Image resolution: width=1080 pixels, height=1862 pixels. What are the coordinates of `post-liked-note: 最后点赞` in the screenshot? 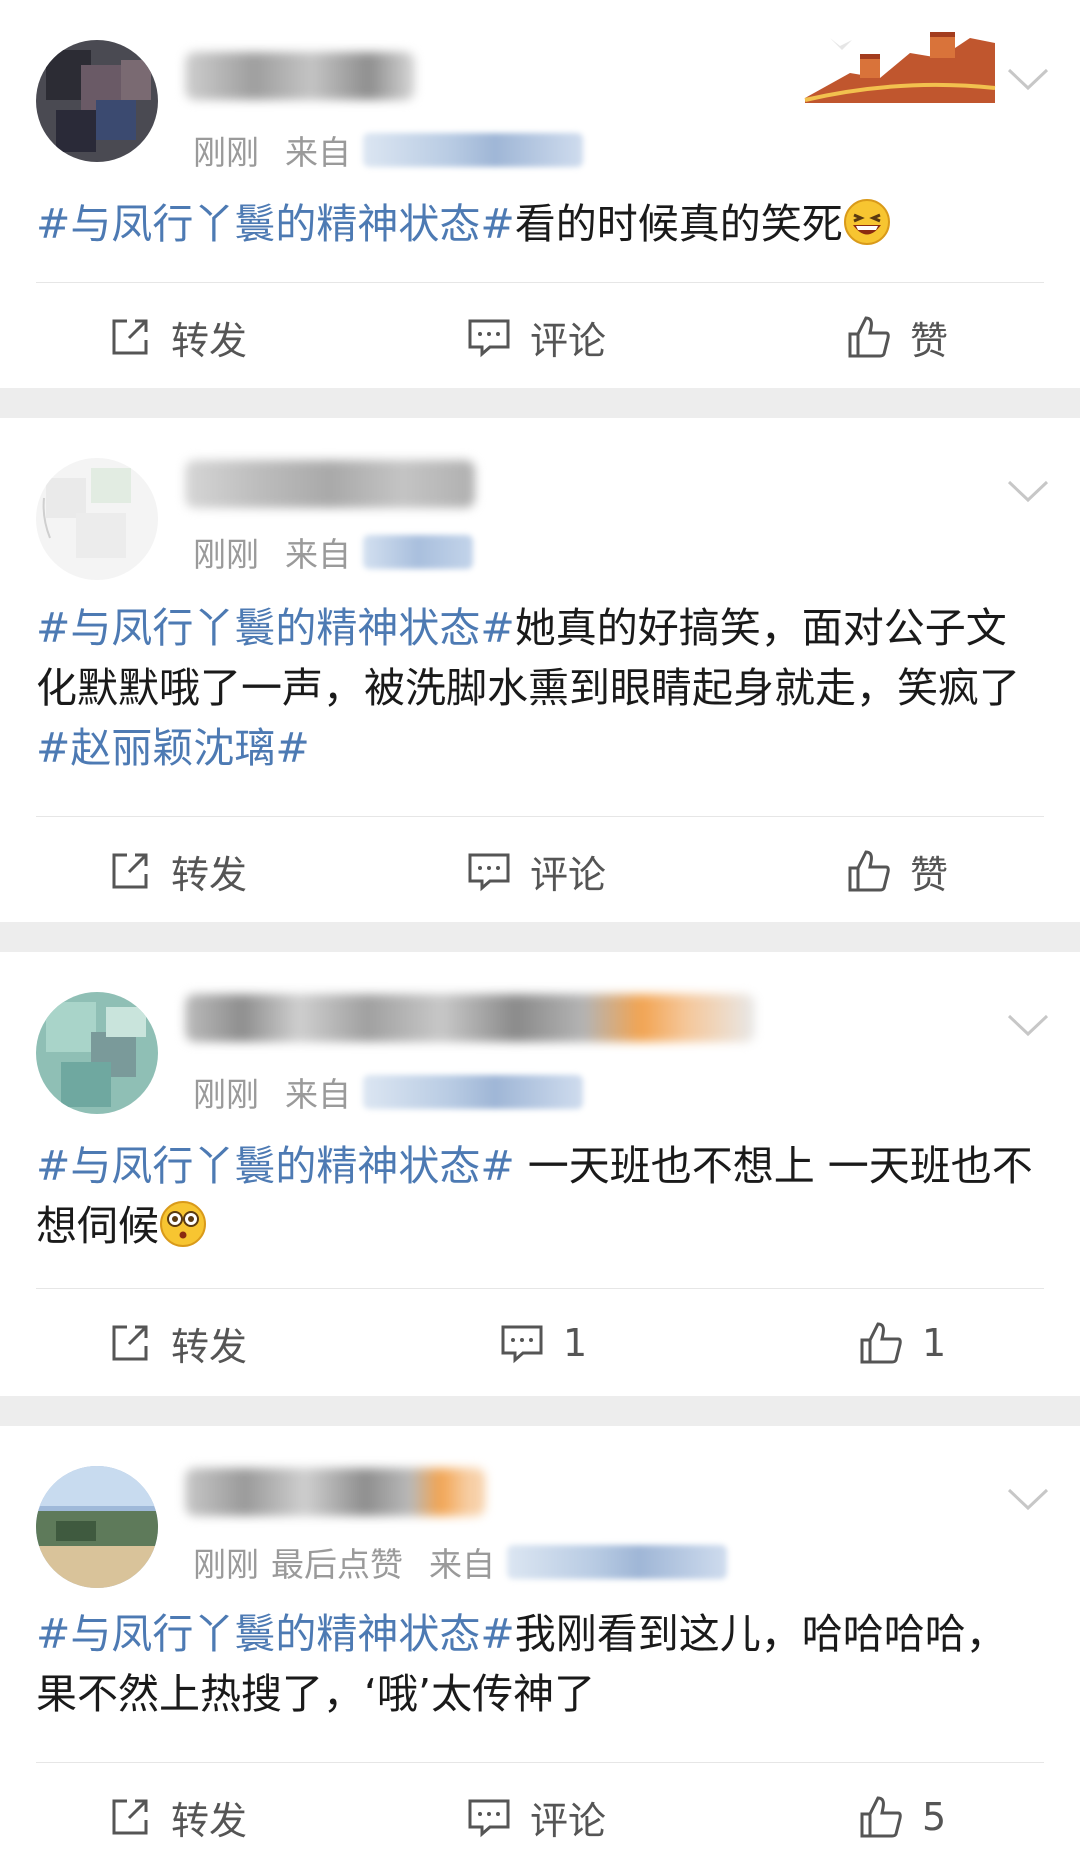 It's located at (337, 1564).